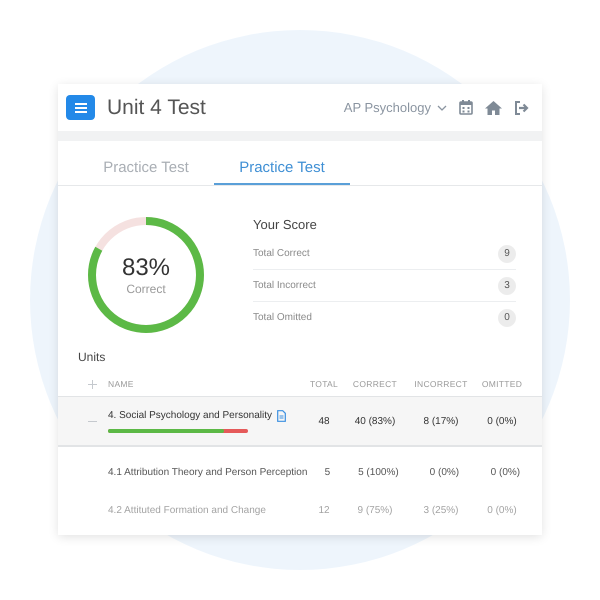 The width and height of the screenshot is (600, 600). I want to click on column-header: OMITTED, so click(502, 384).